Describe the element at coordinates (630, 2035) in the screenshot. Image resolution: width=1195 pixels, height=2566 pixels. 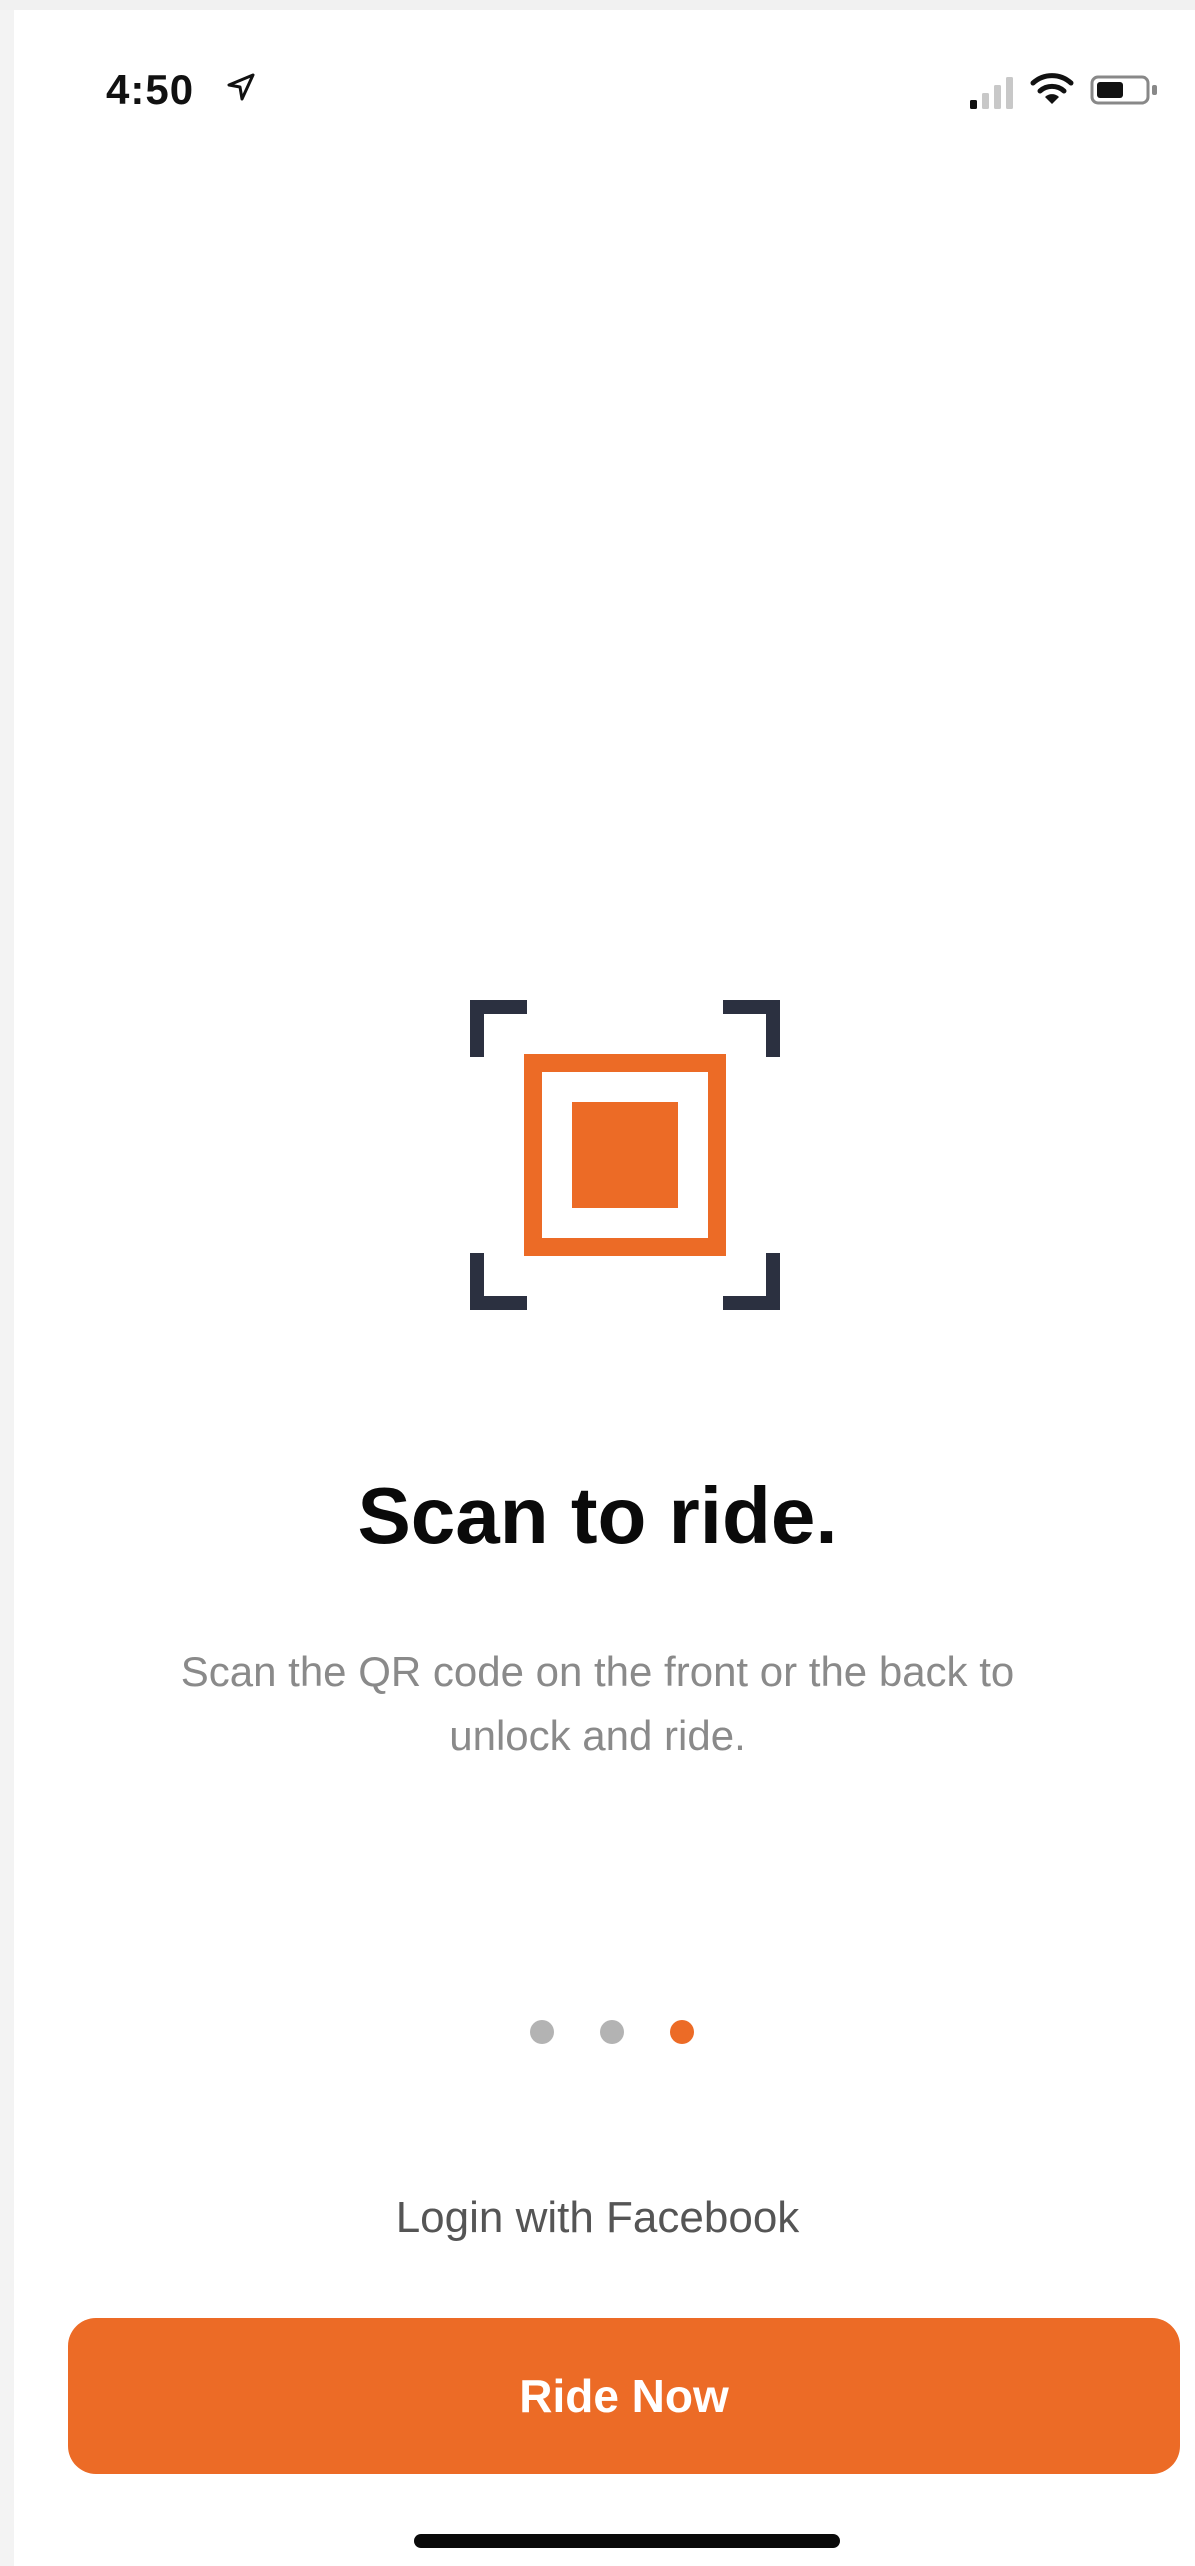
I see `page-indicator` at that location.